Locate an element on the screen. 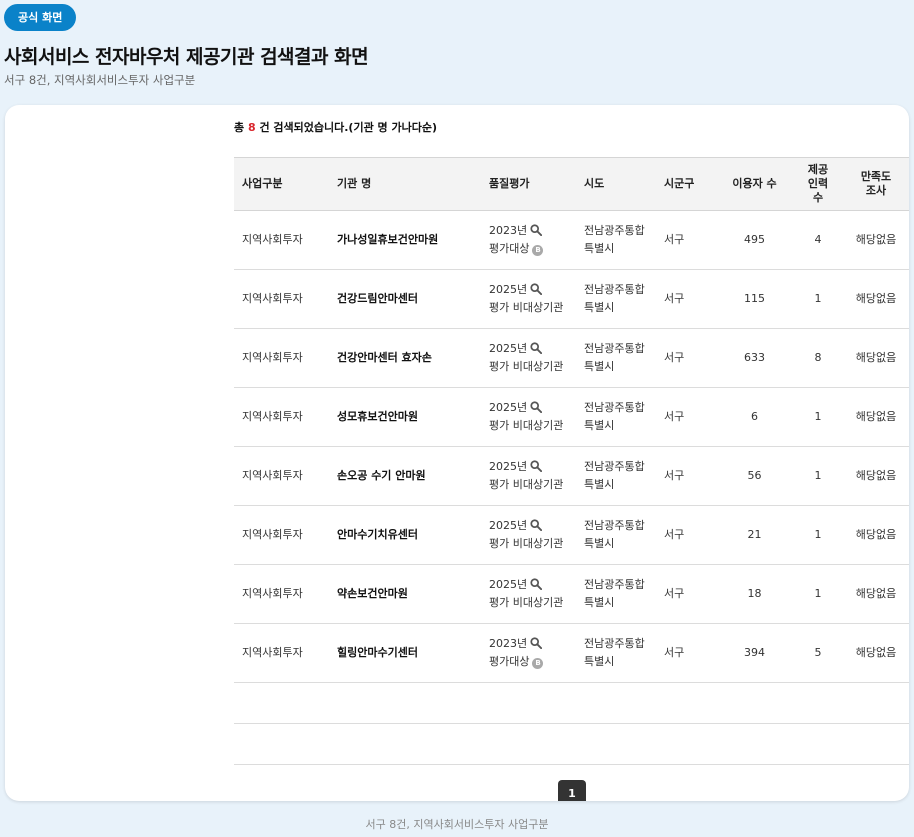 The width and height of the screenshot is (914, 837). header-city: 시도 is located at coordinates (616, 184).